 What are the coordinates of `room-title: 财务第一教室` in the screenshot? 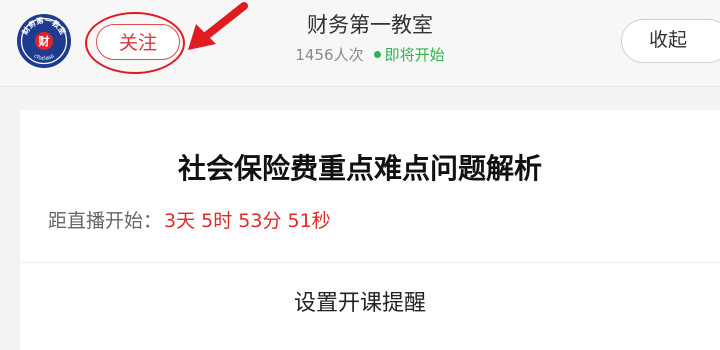 It's located at (370, 25).